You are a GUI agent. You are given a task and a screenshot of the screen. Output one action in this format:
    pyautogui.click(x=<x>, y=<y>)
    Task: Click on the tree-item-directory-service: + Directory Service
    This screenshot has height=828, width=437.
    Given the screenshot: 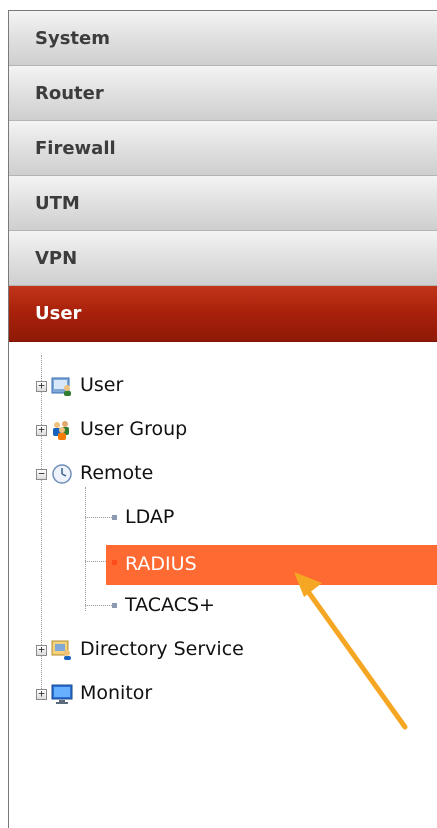 What is the action you would take?
    pyautogui.click(x=223, y=650)
    